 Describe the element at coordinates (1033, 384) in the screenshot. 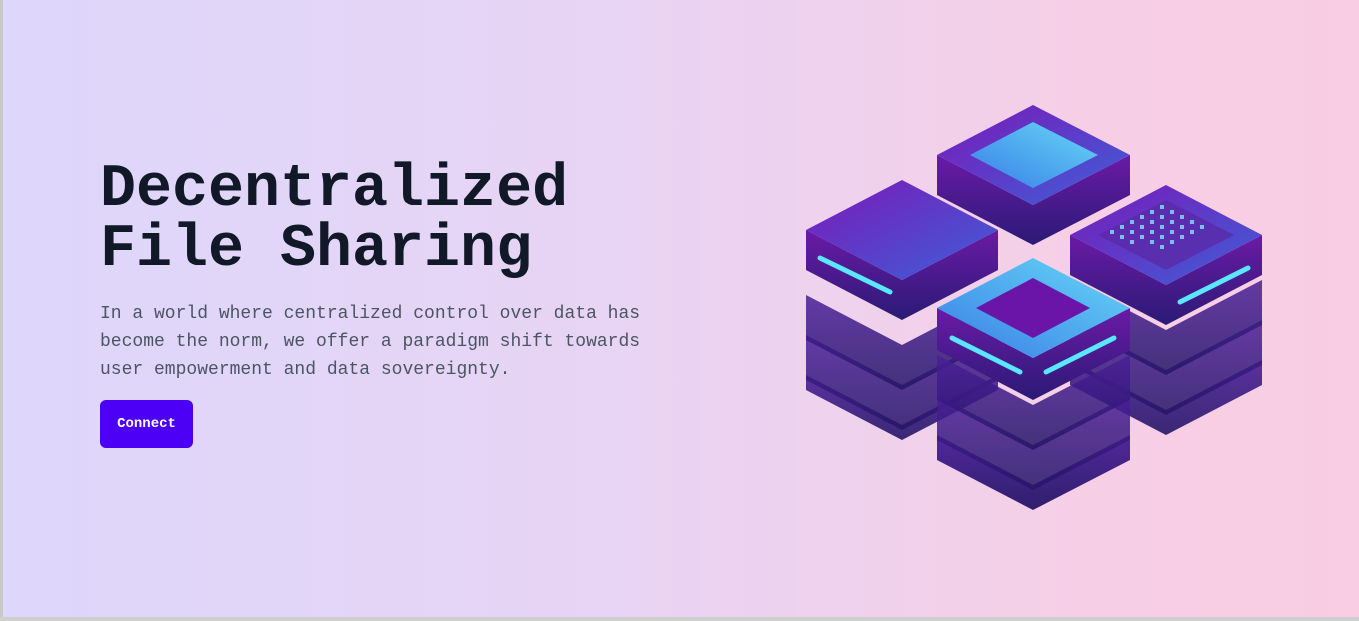

I see `server-front` at that location.